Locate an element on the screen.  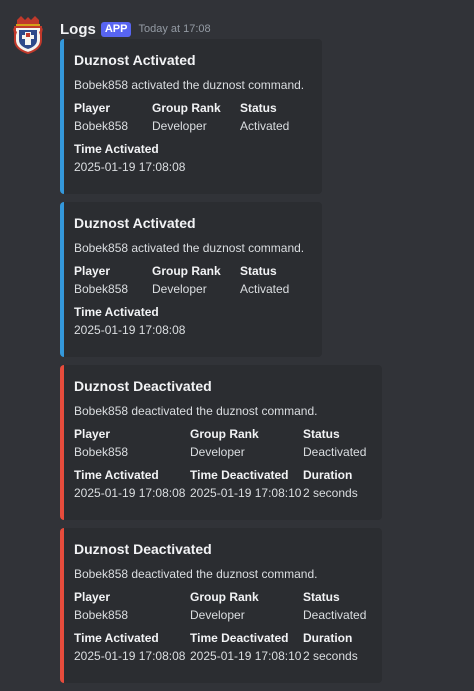
message-header: Logs APP Today at 17:08 is located at coordinates (135, 29).